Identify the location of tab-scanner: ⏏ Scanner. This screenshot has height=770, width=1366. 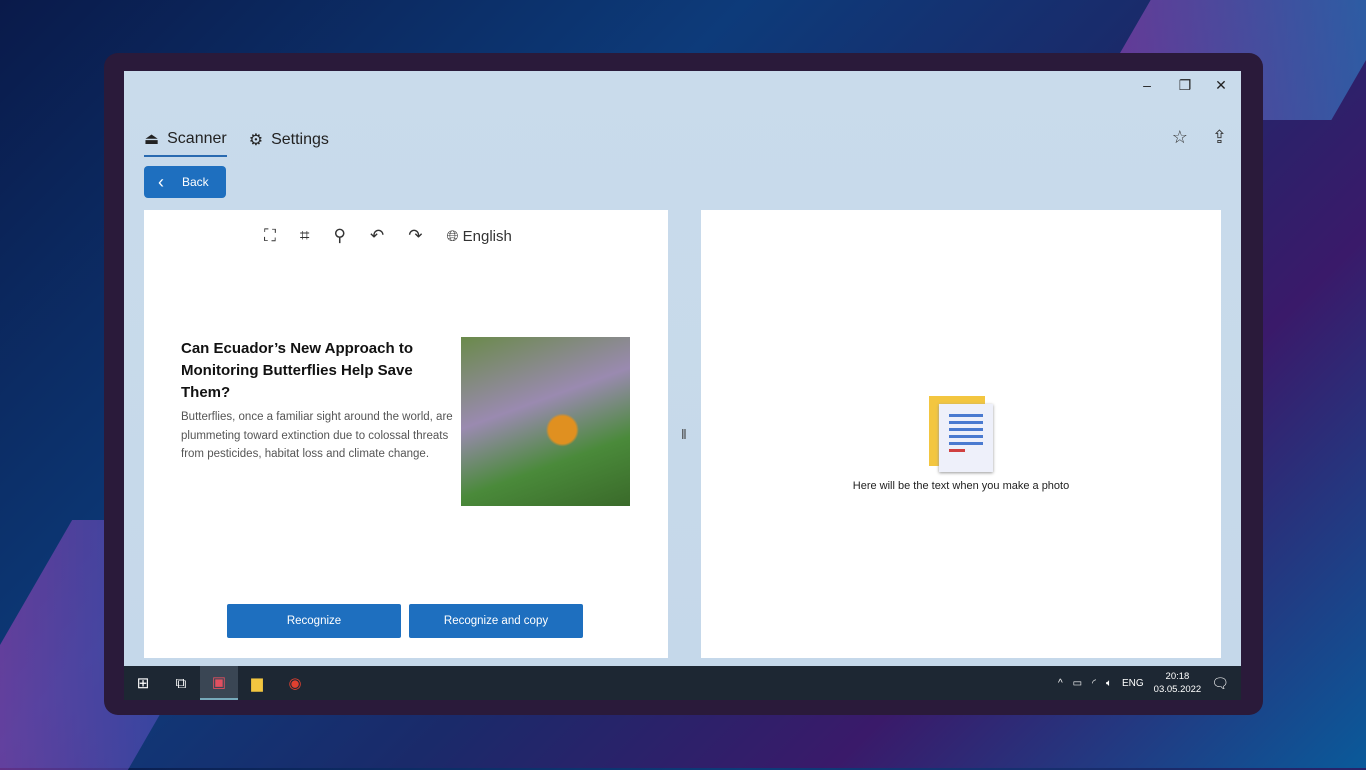
(185, 143).